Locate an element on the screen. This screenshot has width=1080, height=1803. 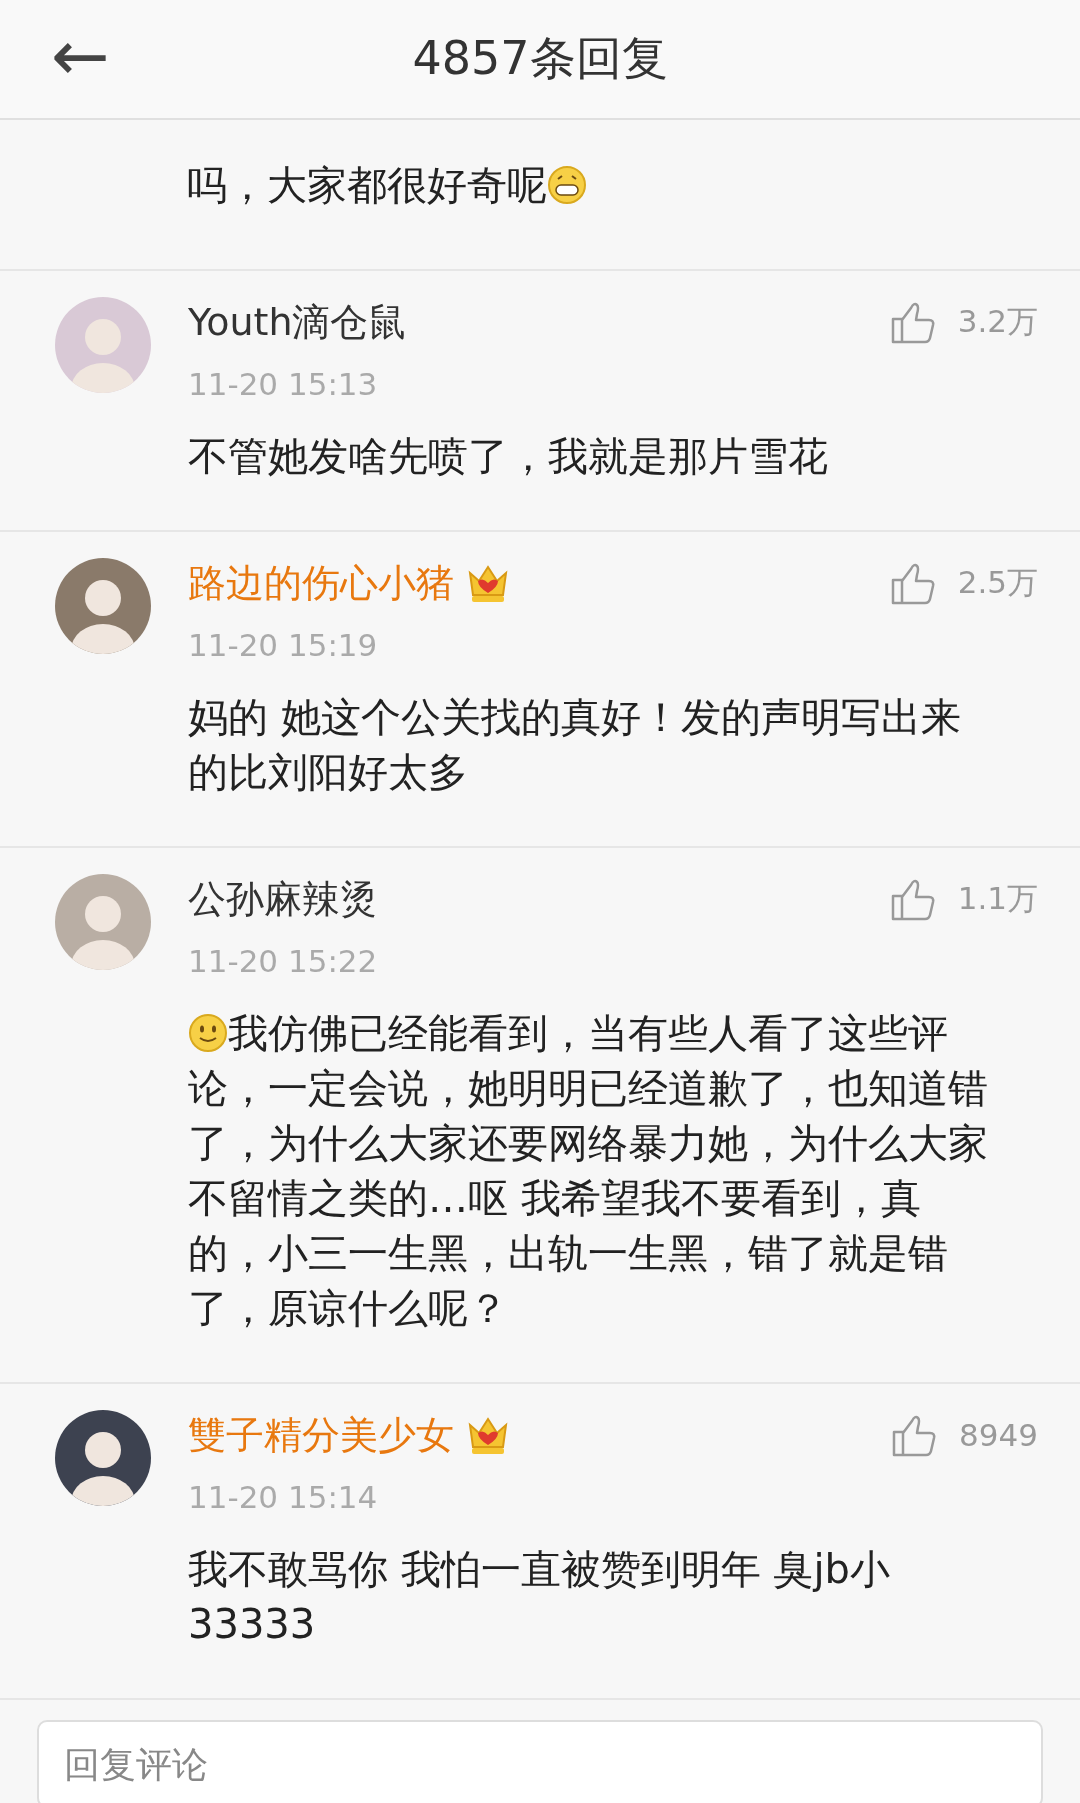
comment-time: 11-20 15:19 is located at coordinates (283, 645).